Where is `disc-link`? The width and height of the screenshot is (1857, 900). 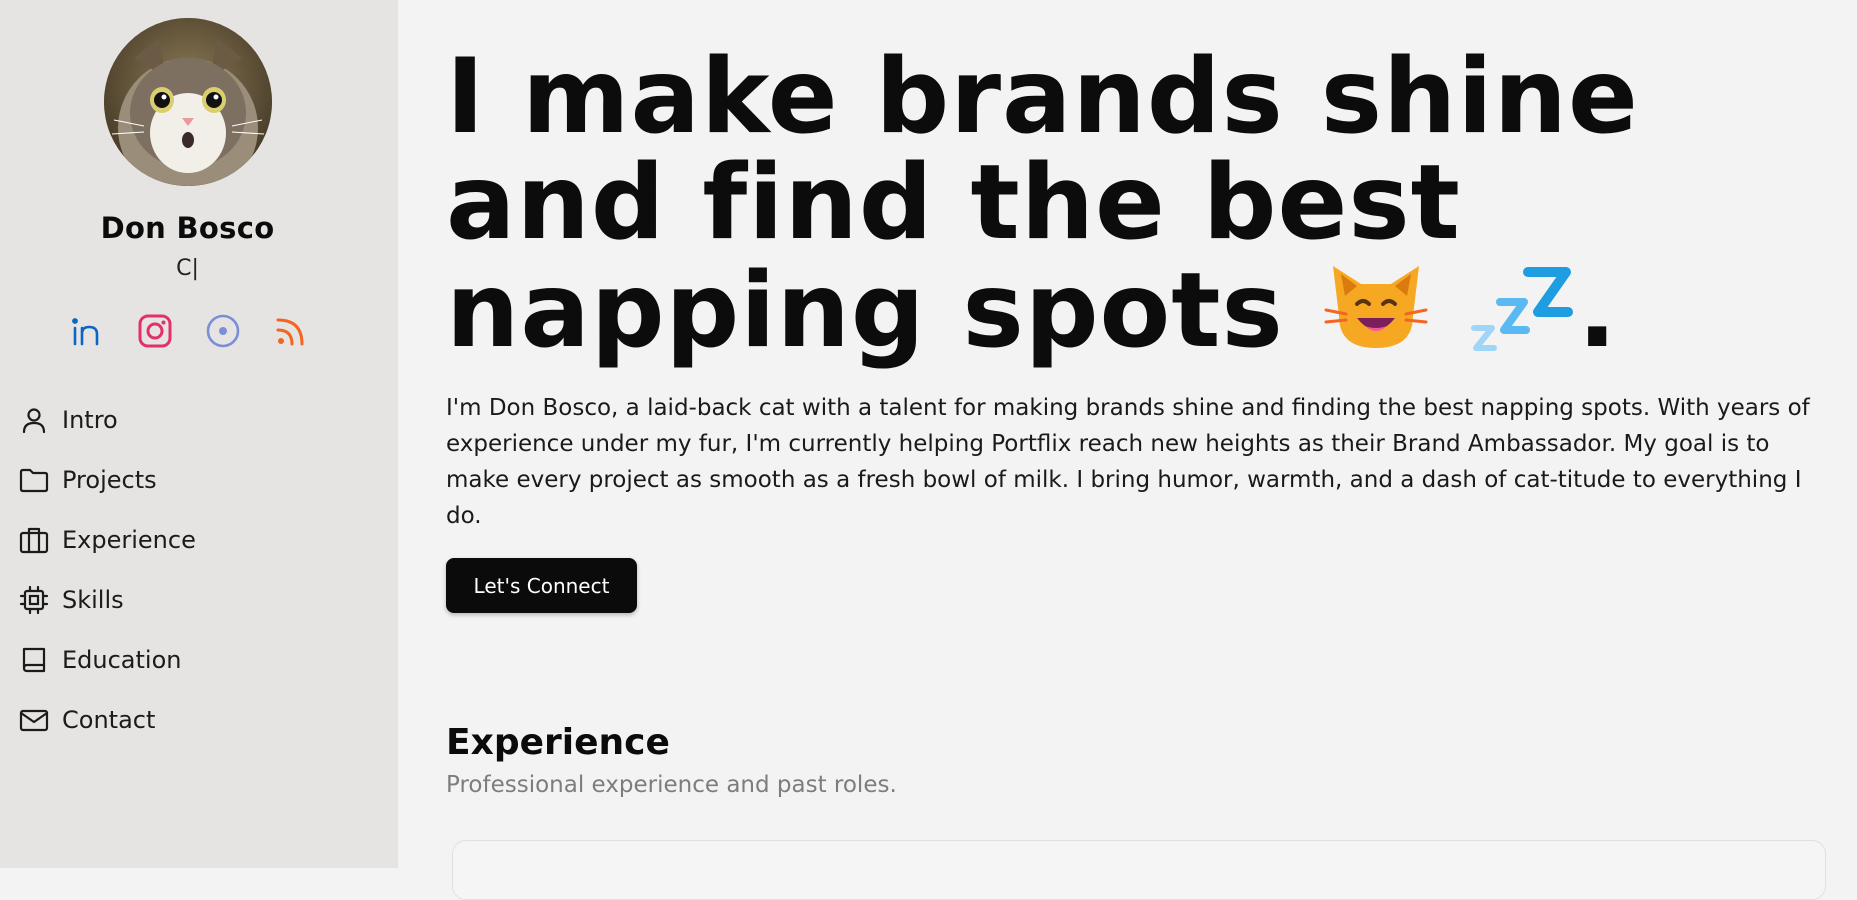
disc-link is located at coordinates (223, 331).